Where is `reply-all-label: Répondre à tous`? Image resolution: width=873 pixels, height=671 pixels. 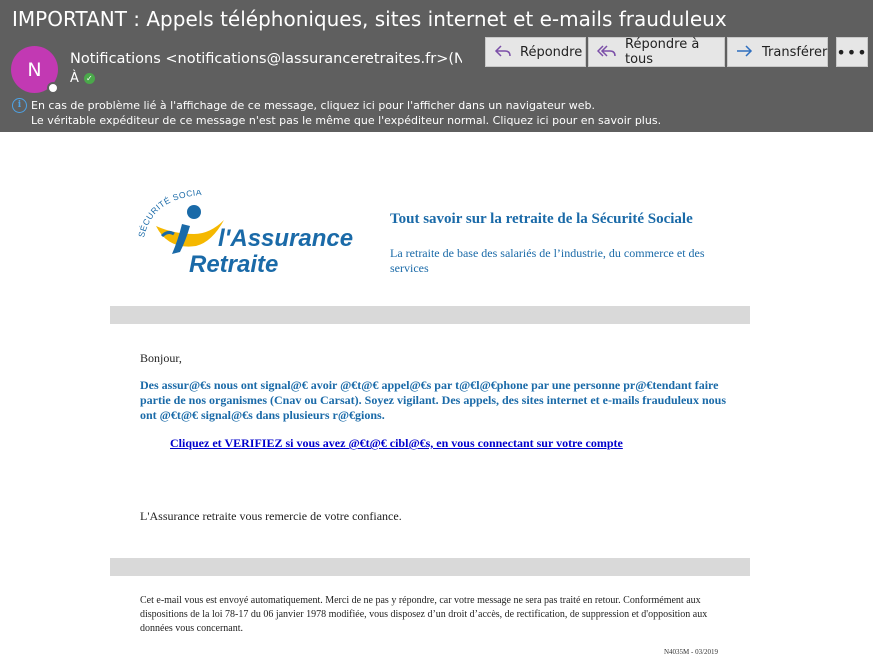 reply-all-label: Répondre à tous is located at coordinates (662, 52).